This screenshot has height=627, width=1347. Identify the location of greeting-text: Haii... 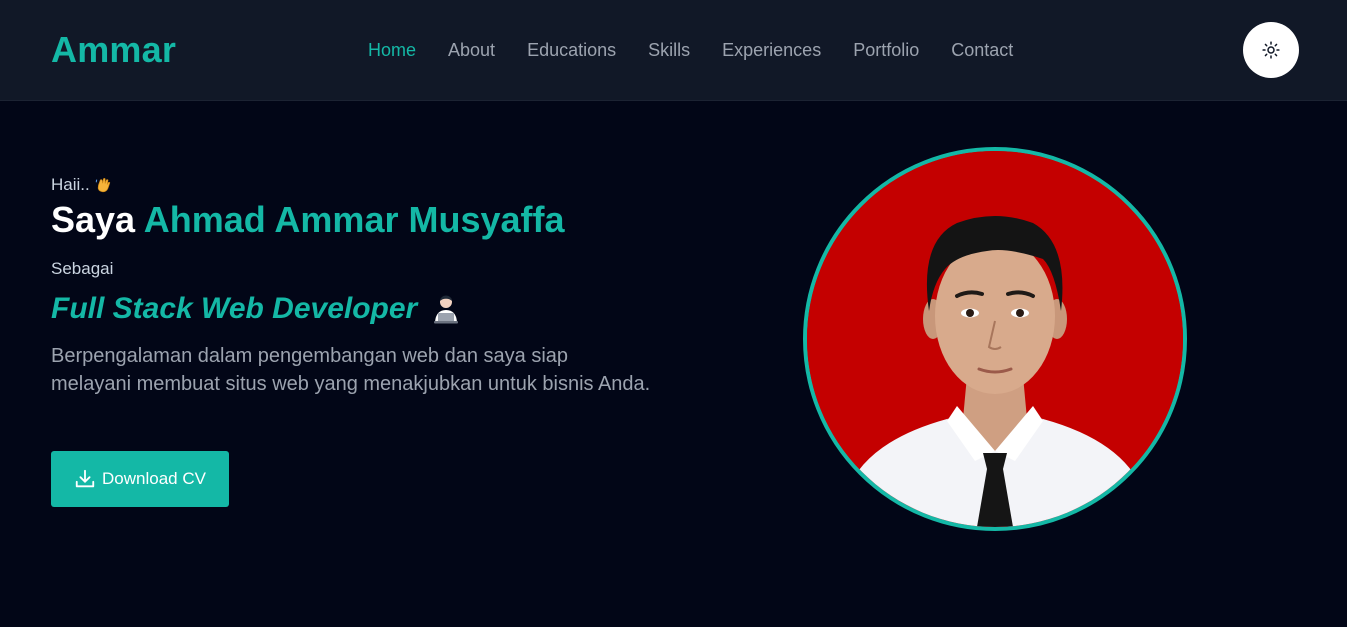
(70, 184).